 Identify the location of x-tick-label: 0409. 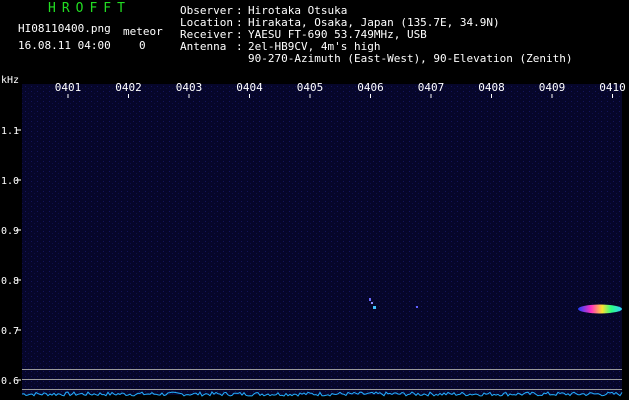
(552, 87).